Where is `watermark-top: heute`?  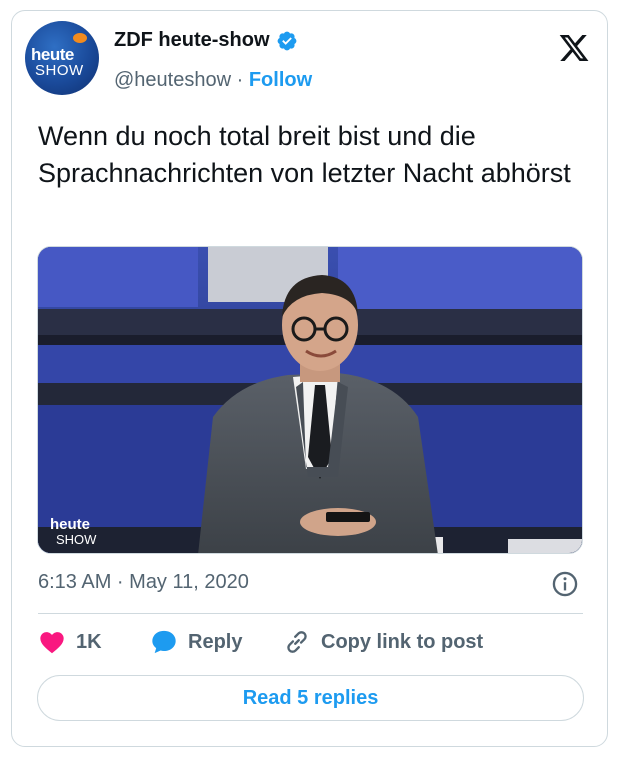 watermark-top: heute is located at coordinates (70, 524).